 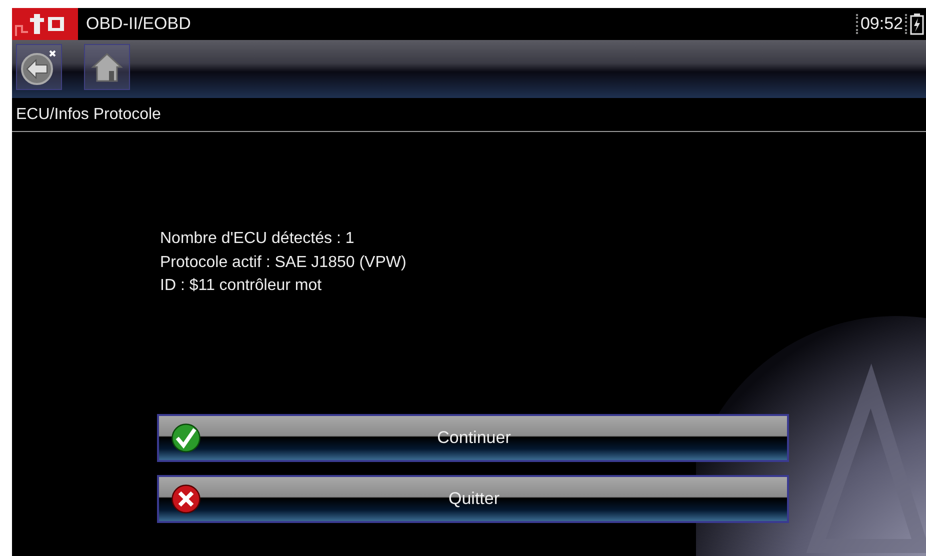 I want to click on app-logo-icon, so click(x=45, y=24).